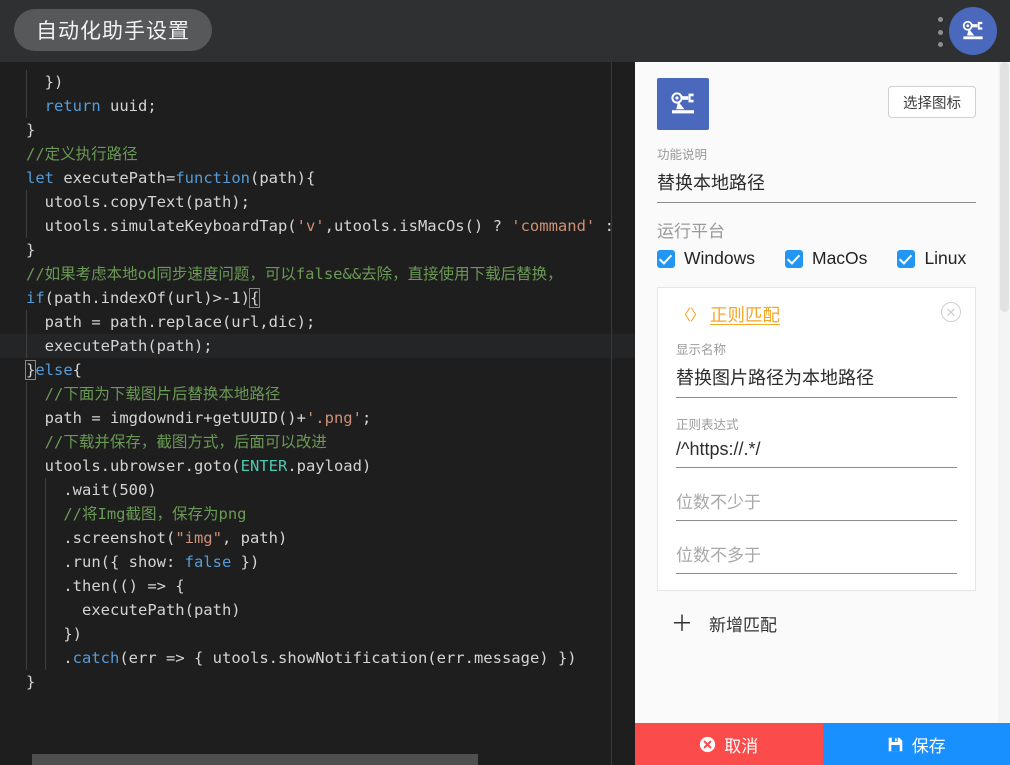  What do you see at coordinates (317, 202) in the screenshot?
I see `code-line: utools.copyText(path);` at bounding box center [317, 202].